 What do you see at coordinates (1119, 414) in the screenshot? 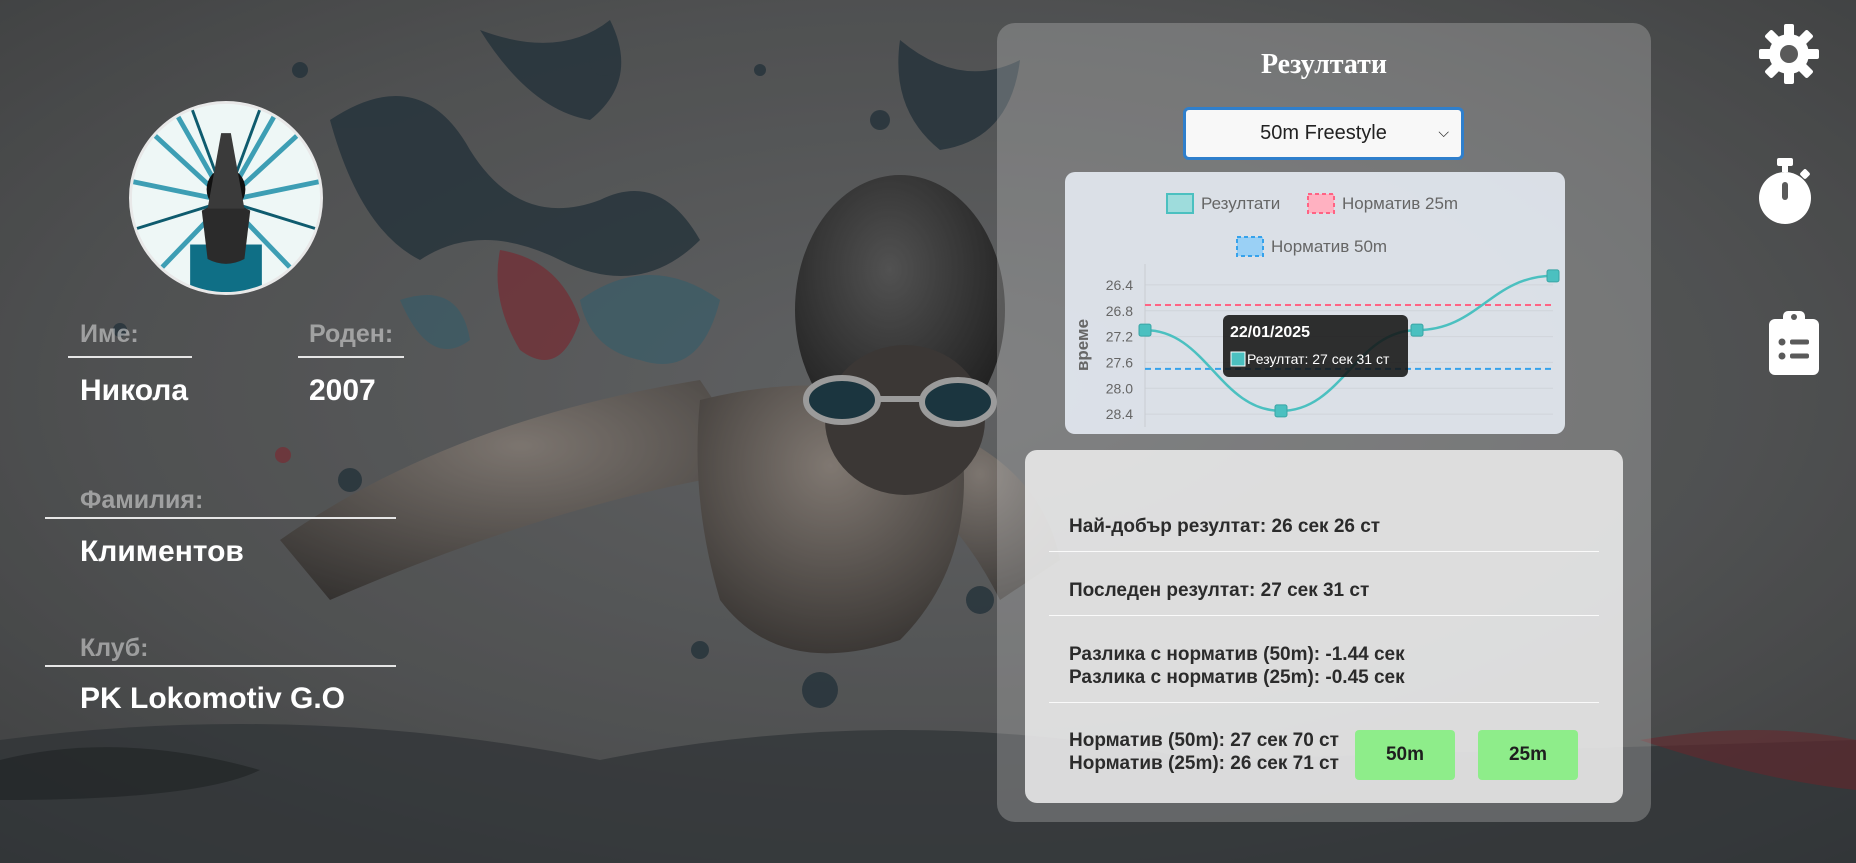
I see `y-tick-label: 28.4` at bounding box center [1119, 414].